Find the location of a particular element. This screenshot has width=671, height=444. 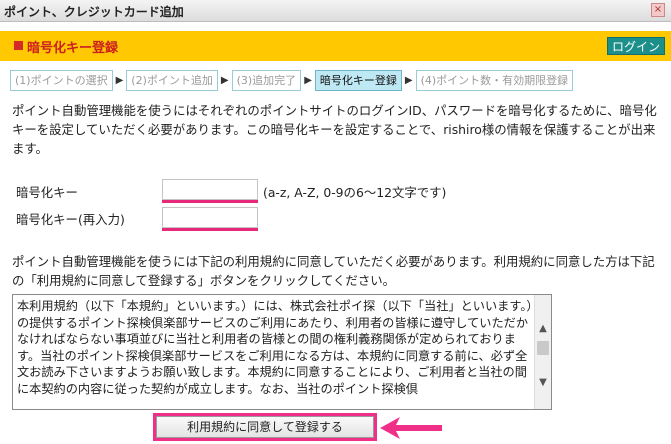

close-icon: × is located at coordinates (658, 10).